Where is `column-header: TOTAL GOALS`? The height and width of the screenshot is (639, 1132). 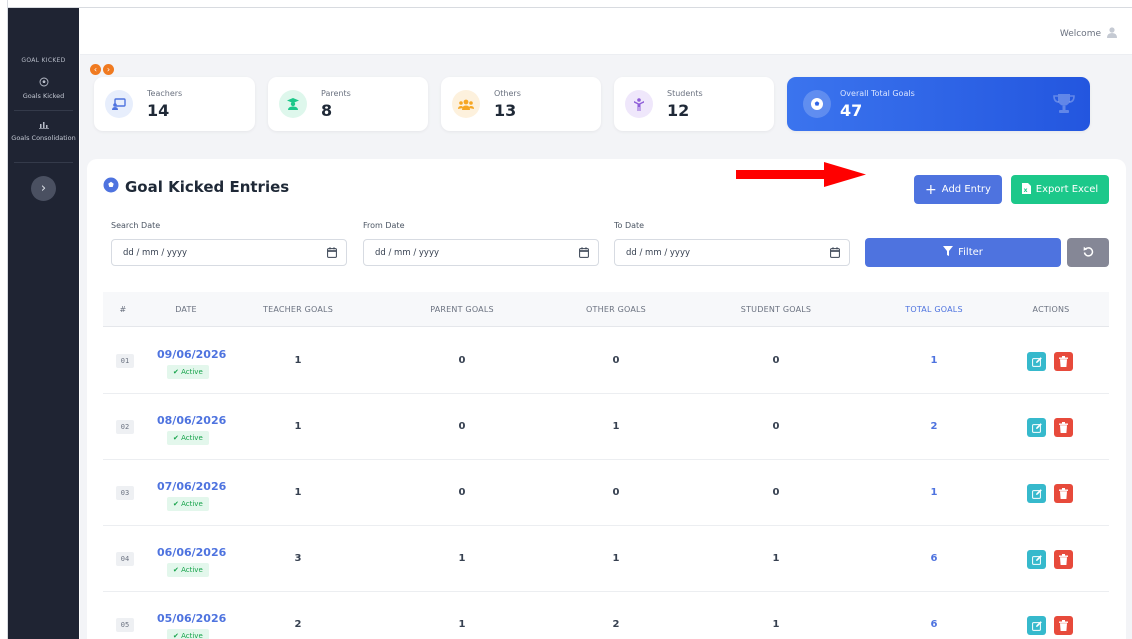 column-header: TOTAL GOALS is located at coordinates (934, 309).